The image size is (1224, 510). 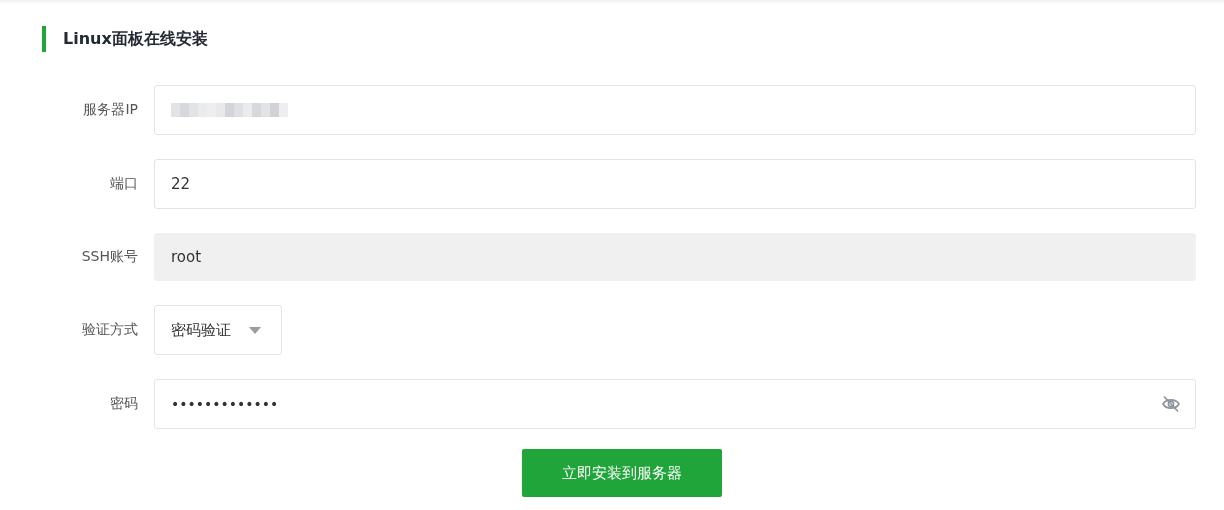 I want to click on field-label: 服务器IP, so click(x=110, y=110).